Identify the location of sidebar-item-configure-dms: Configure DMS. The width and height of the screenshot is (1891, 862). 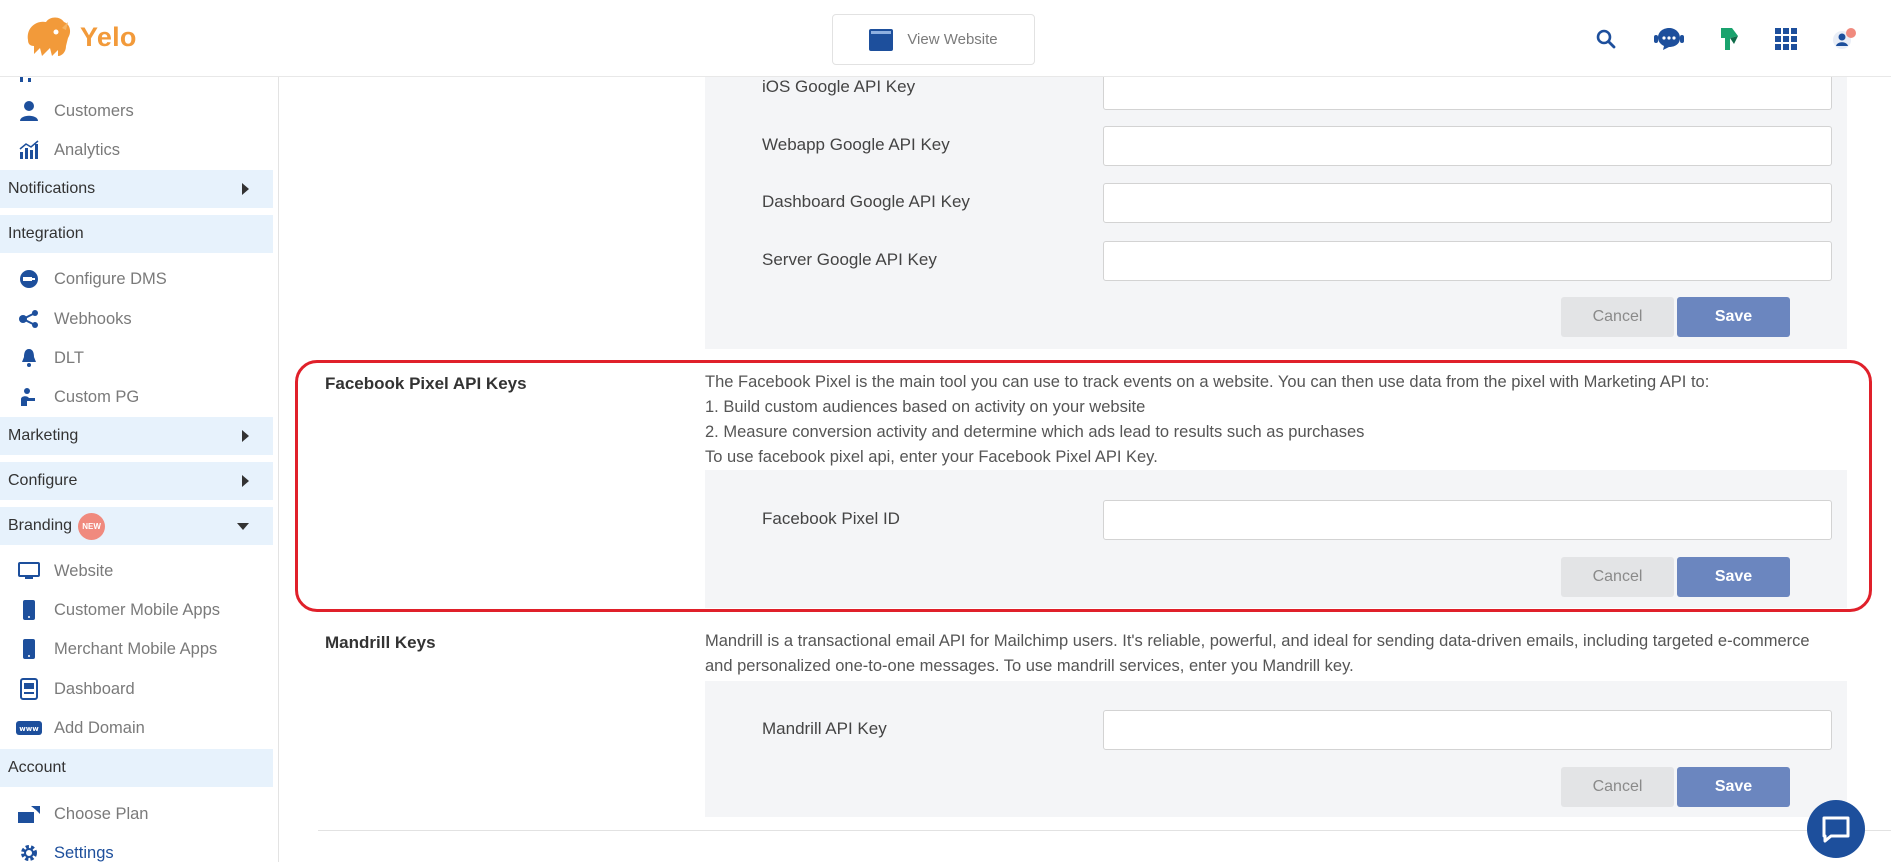
(136, 279).